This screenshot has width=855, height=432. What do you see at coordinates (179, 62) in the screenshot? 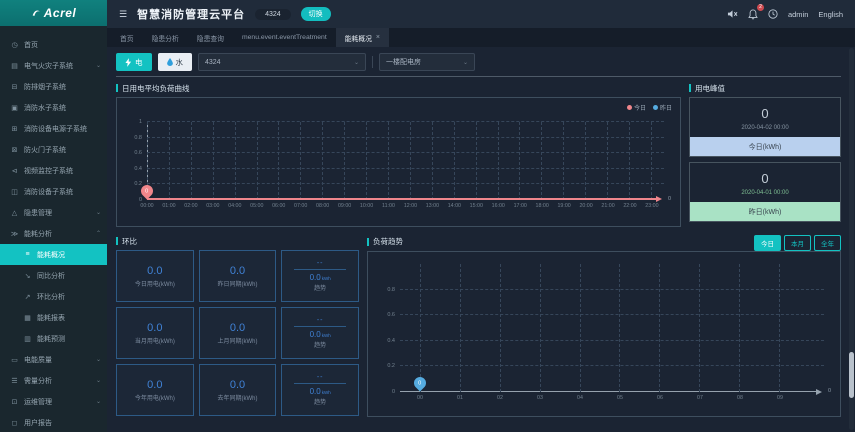
I see `water-filter-label: 水` at bounding box center [179, 62].